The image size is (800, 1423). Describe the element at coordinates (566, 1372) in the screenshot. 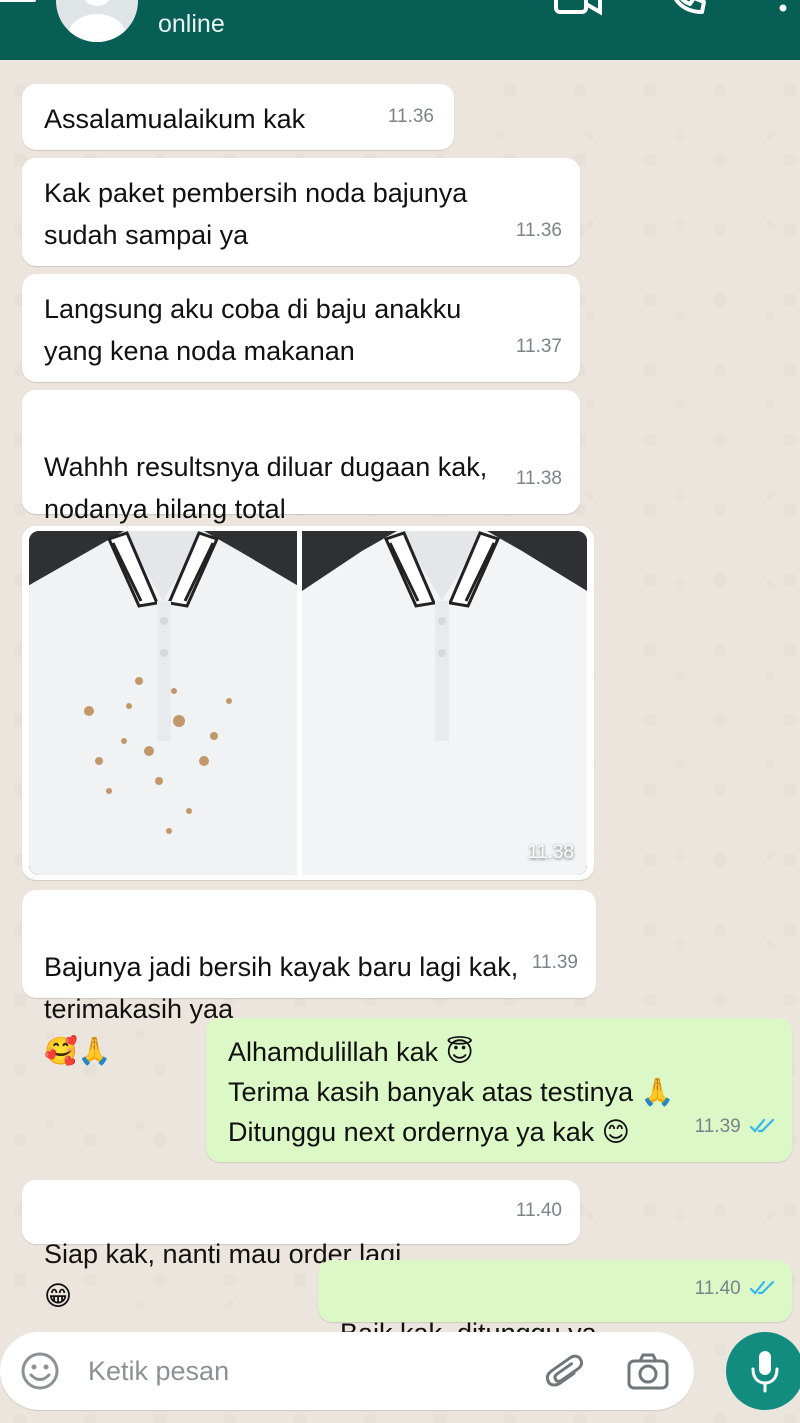

I see `attach-icon` at that location.